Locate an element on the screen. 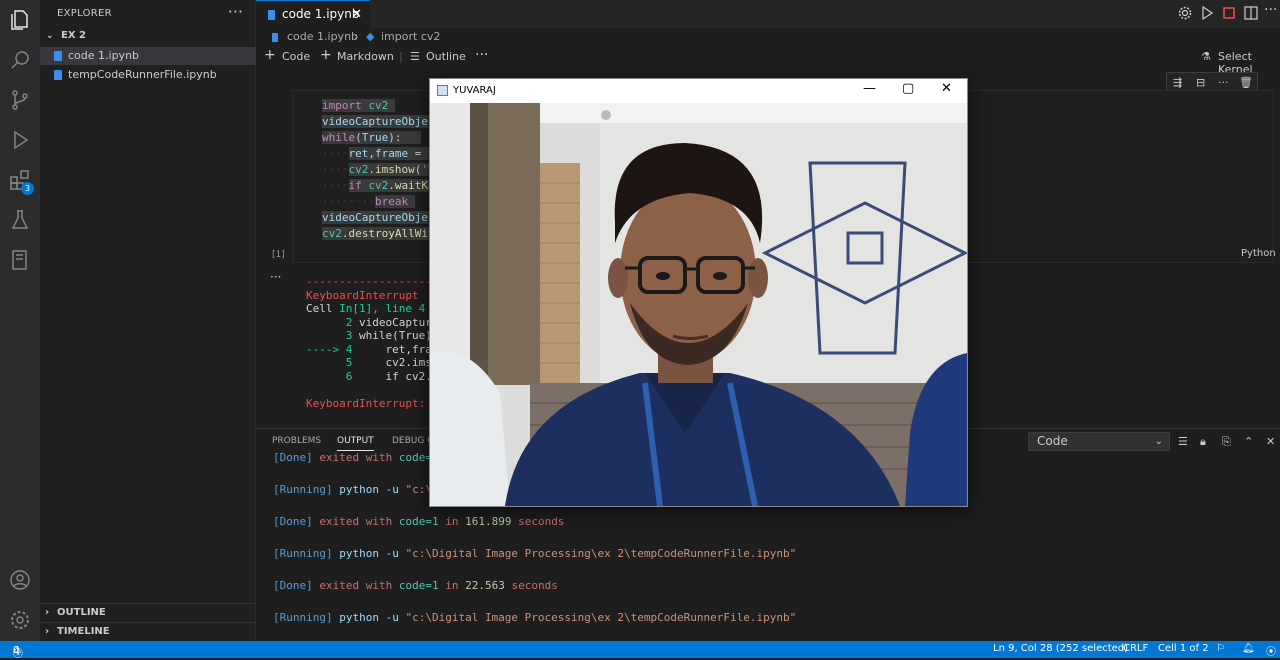 The image size is (1280, 660). files-icon is located at coordinates (20, 20).